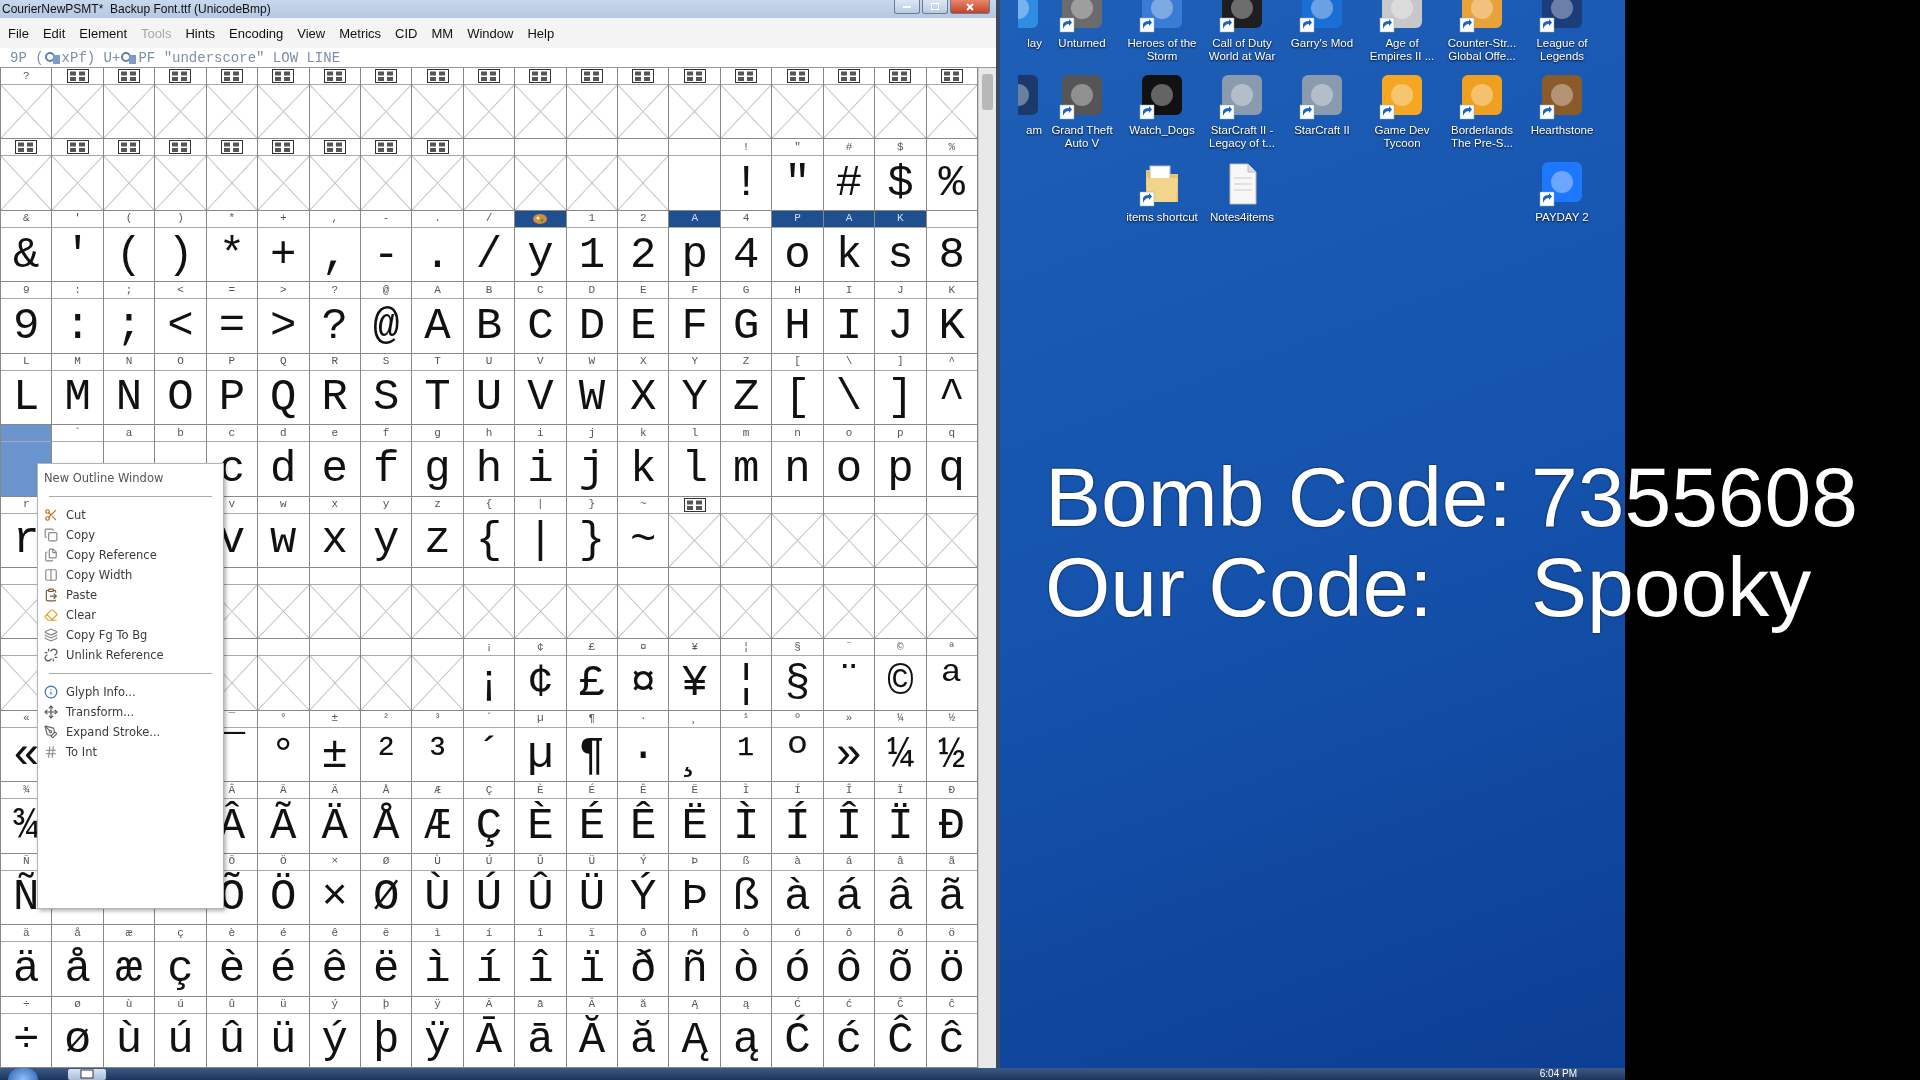  I want to click on glyph-cell: Ç Ç, so click(489, 818).